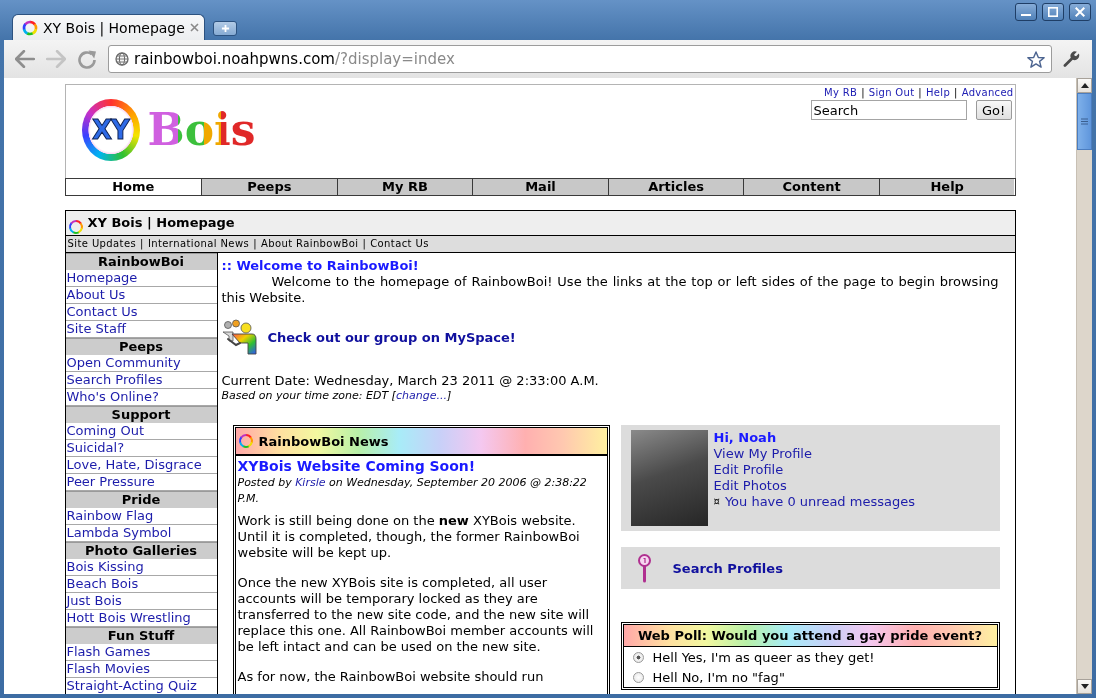  What do you see at coordinates (141, 635) in the screenshot?
I see `sidebar-heading: Fun Stuff` at bounding box center [141, 635].